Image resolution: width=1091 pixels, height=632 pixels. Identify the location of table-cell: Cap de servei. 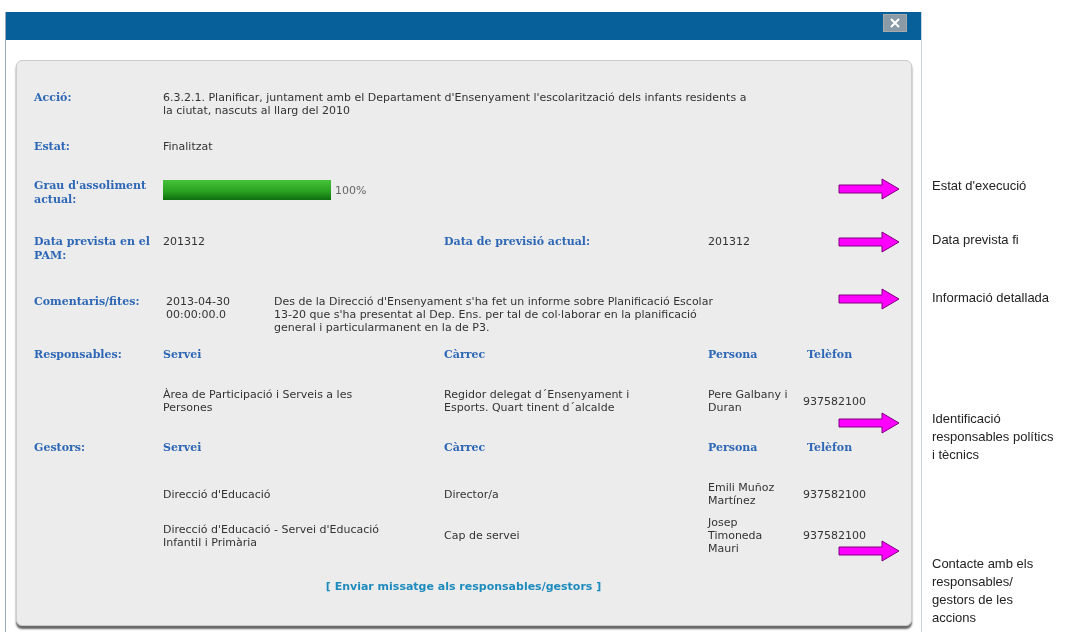
(482, 535).